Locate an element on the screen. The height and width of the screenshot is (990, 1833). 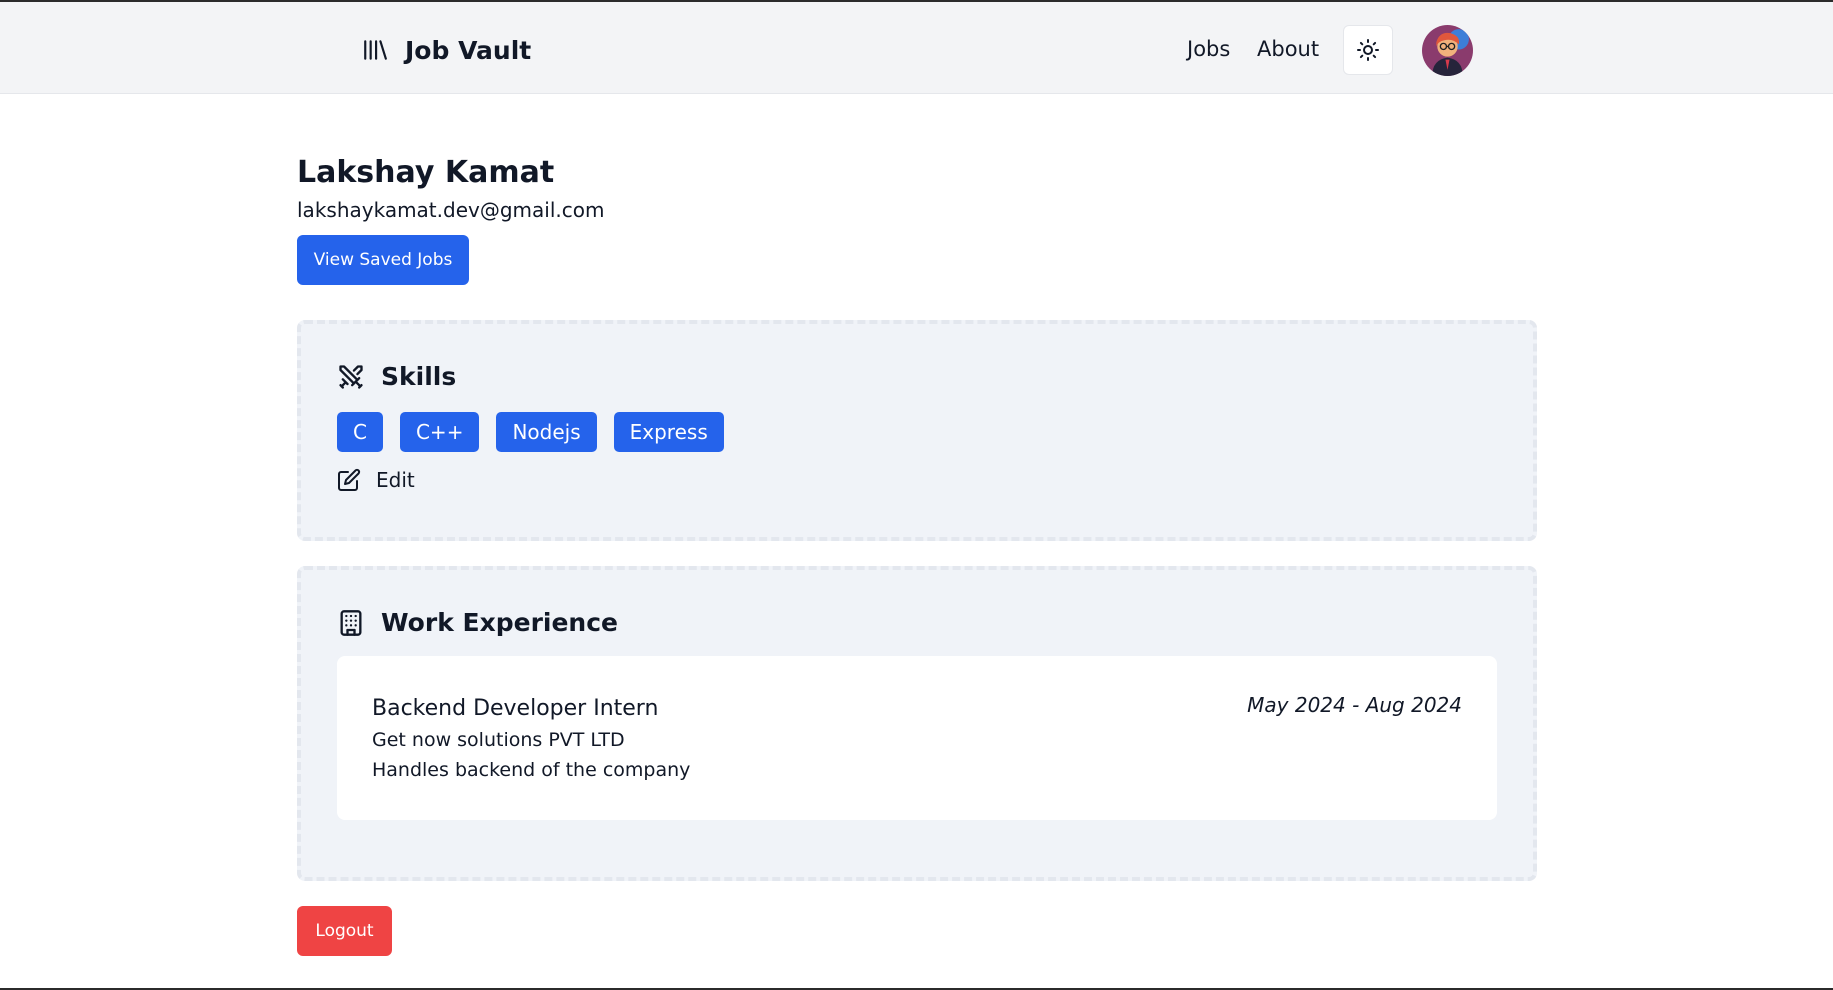
brand: Job Vault is located at coordinates (446, 50).